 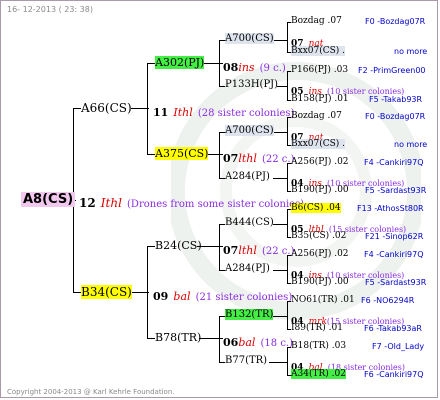 What do you see at coordinates (249, 130) in the screenshot?
I see `colony-a700-2: A700(CS)` at bounding box center [249, 130].